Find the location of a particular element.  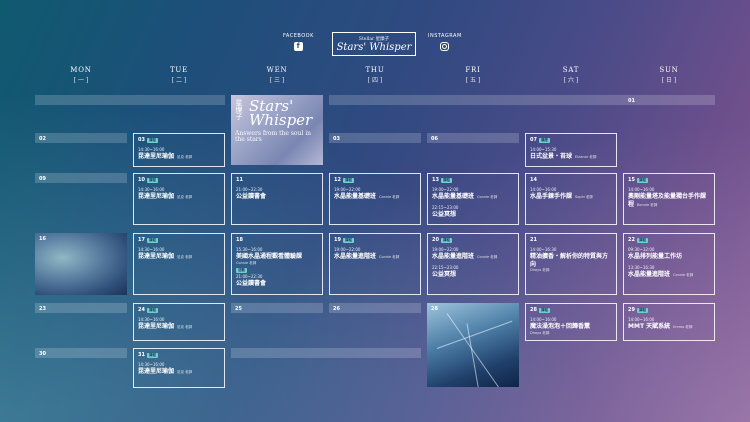

calendar-event: 12 課程 19:00~22:00 水晶能量基礎班 Connie 老師 is located at coordinates (375, 199).